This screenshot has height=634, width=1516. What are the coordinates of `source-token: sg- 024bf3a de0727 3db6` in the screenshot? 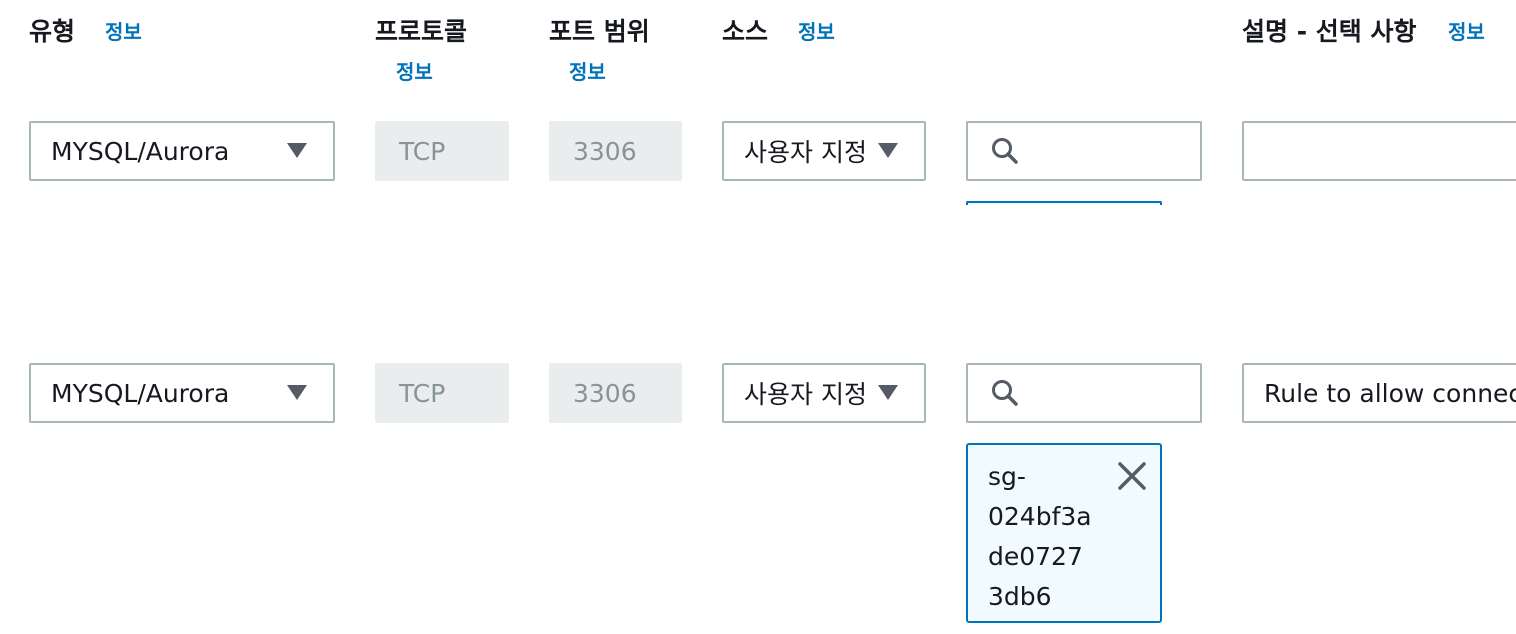 It's located at (1064, 533).